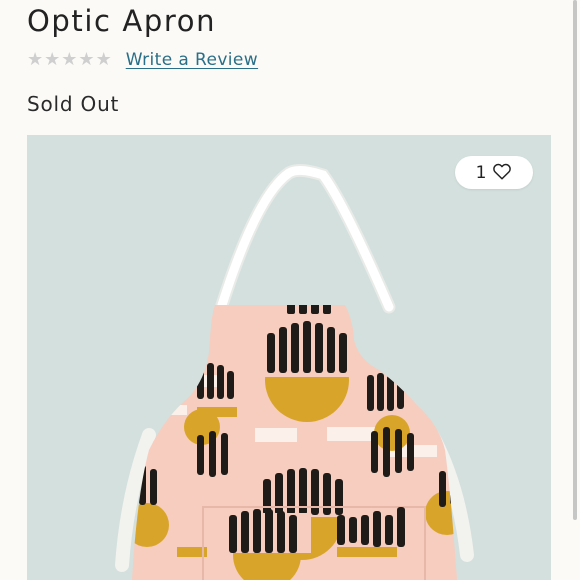  I want to click on like-button: 1, so click(494, 172).